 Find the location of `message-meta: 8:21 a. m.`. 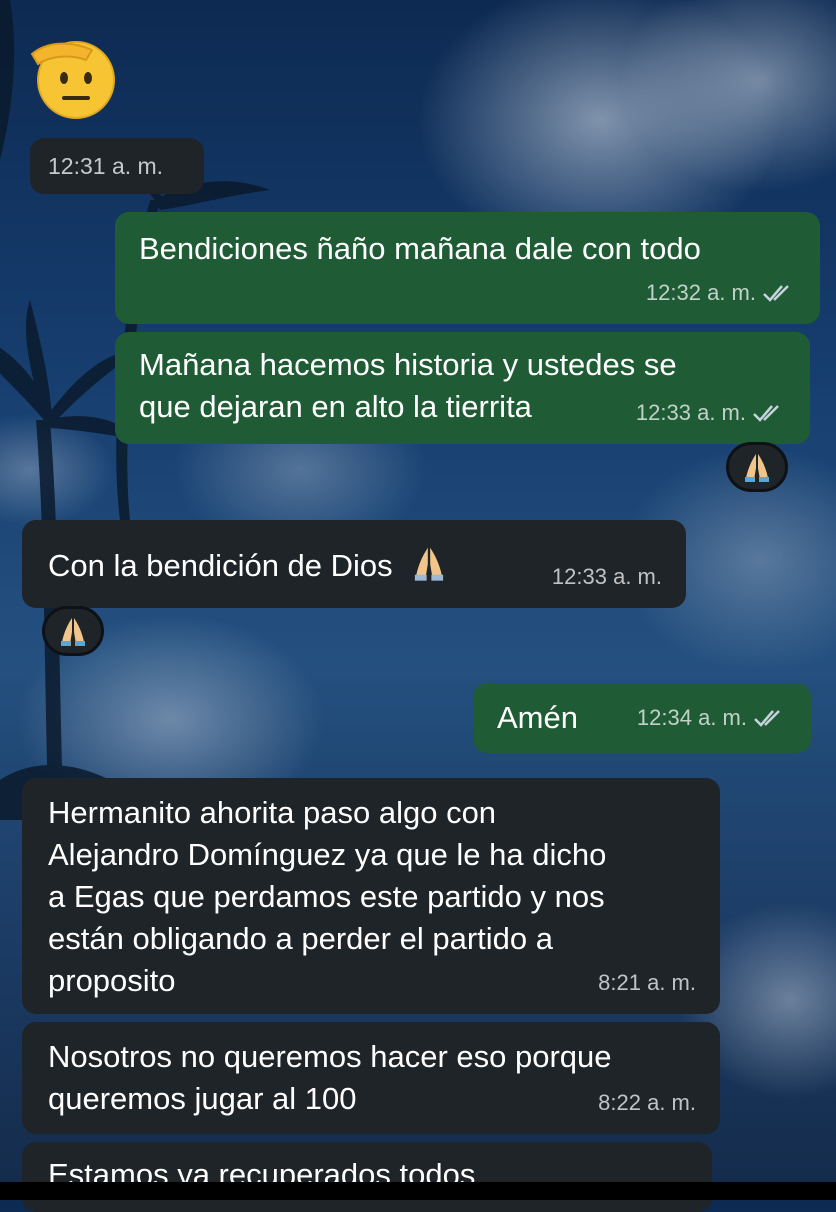

message-meta: 8:21 a. m. is located at coordinates (647, 983).